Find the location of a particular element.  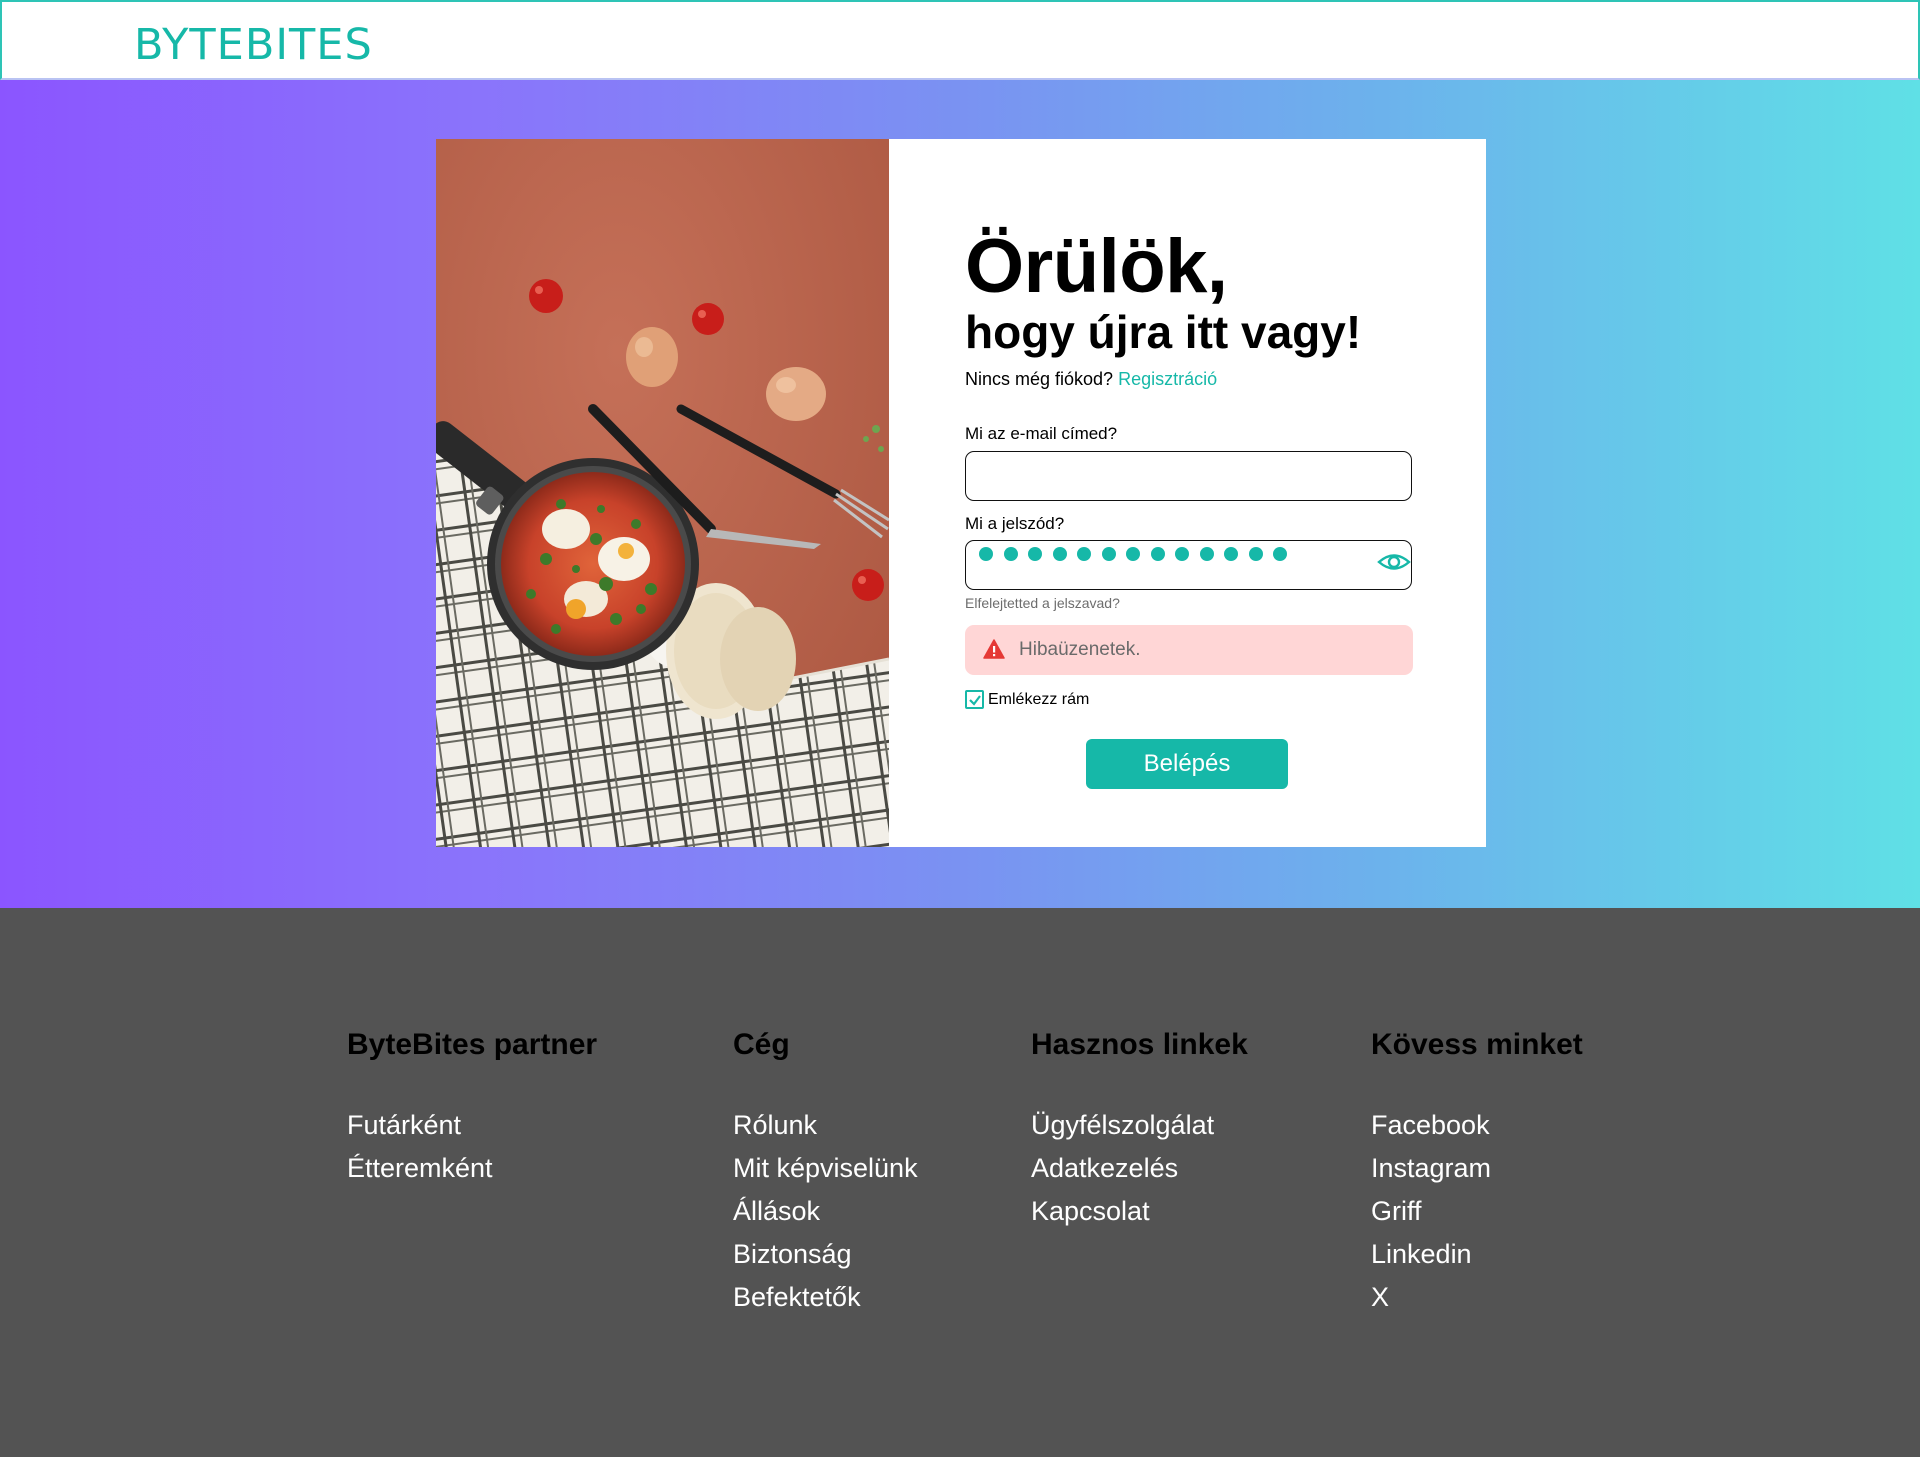

login-button: Belépés is located at coordinates (1187, 764).